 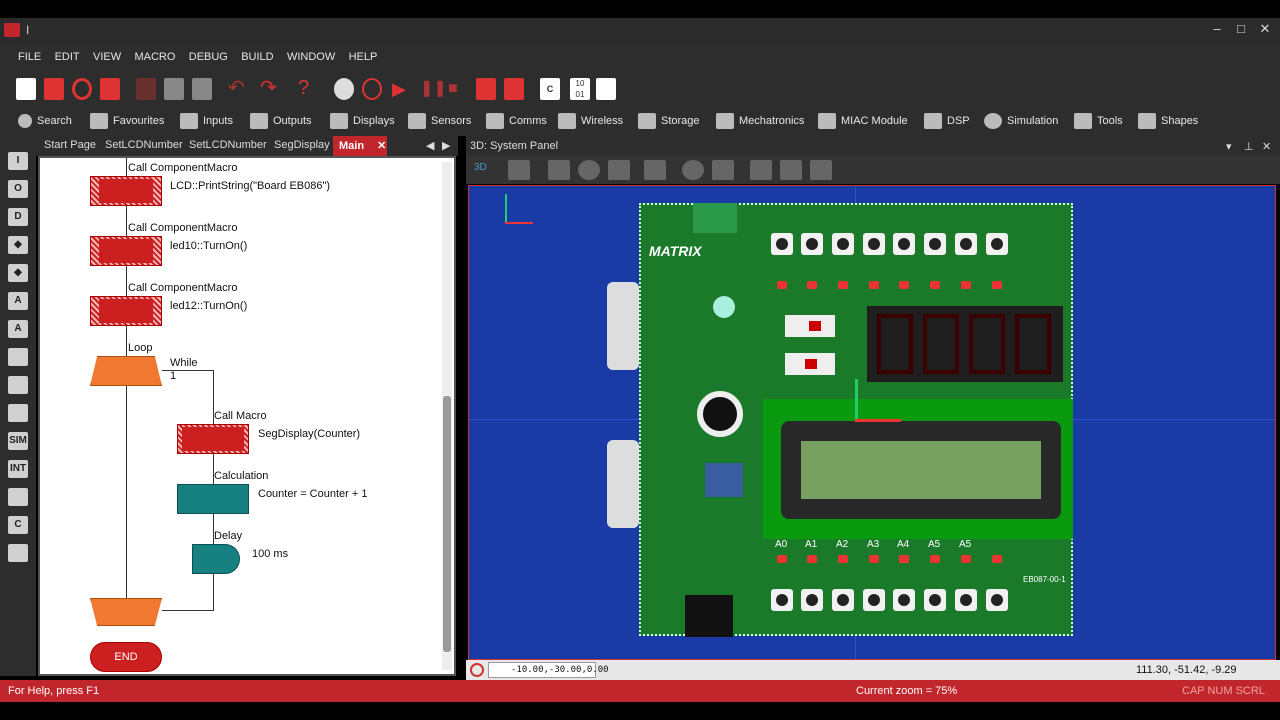 What do you see at coordinates (458, 89) in the screenshot?
I see `stop-icon: ■` at bounding box center [458, 89].